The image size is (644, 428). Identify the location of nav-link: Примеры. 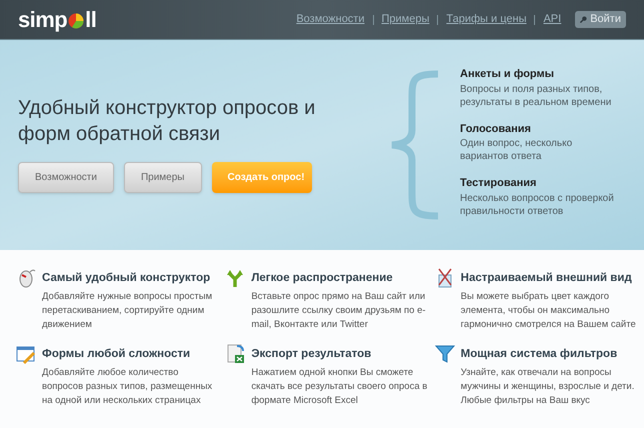
(406, 19).